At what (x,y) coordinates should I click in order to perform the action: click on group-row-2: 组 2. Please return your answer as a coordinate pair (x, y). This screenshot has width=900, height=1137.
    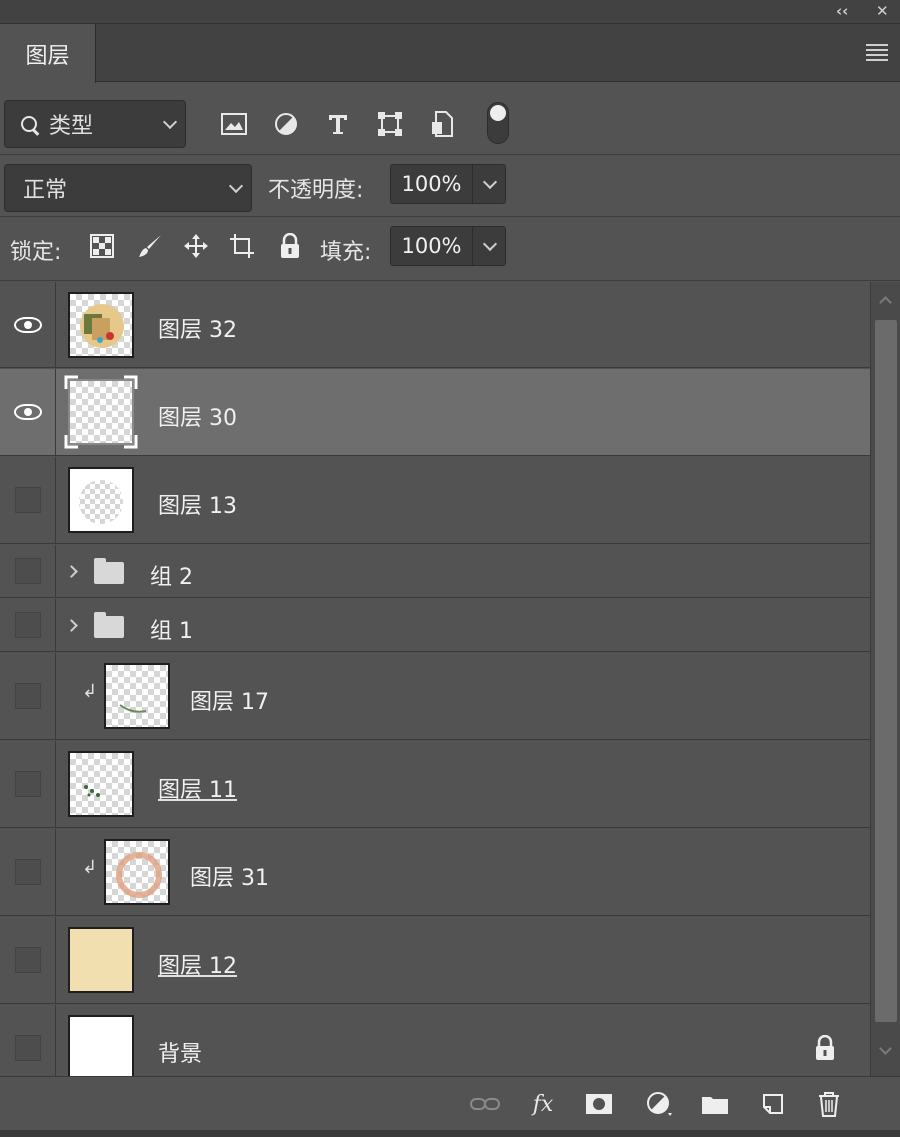
    Looking at the image, I should click on (435, 571).